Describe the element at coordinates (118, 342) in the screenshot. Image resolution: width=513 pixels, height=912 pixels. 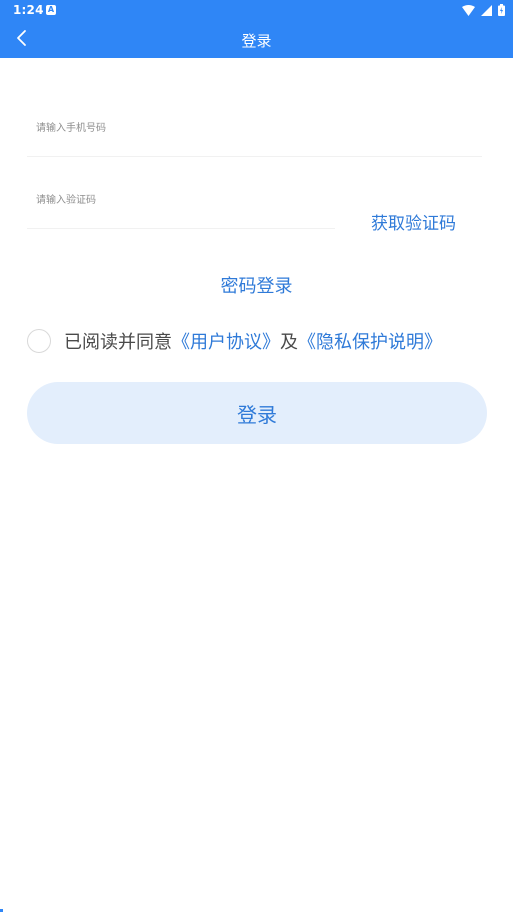
I see `agreement-prefix: 已阅读并同意` at that location.